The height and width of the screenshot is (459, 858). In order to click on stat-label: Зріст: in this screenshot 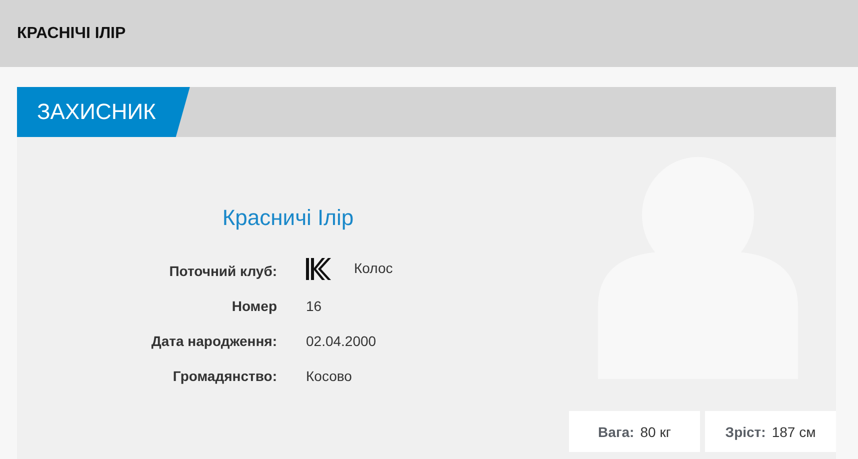, I will do `click(745, 432)`.